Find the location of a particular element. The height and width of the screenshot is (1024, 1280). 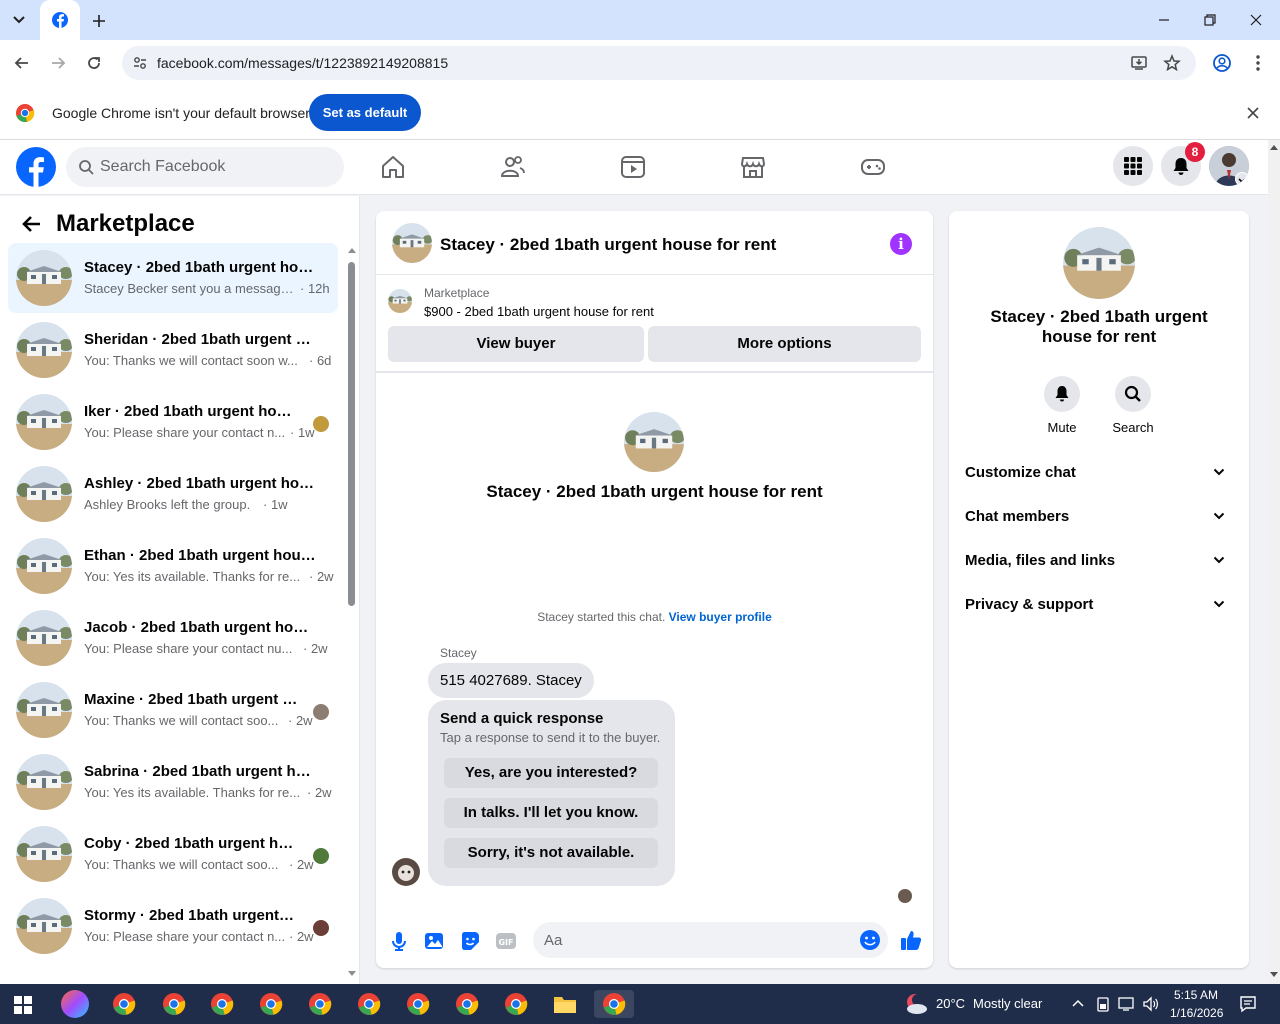

search-icon is located at coordinates (86, 167).